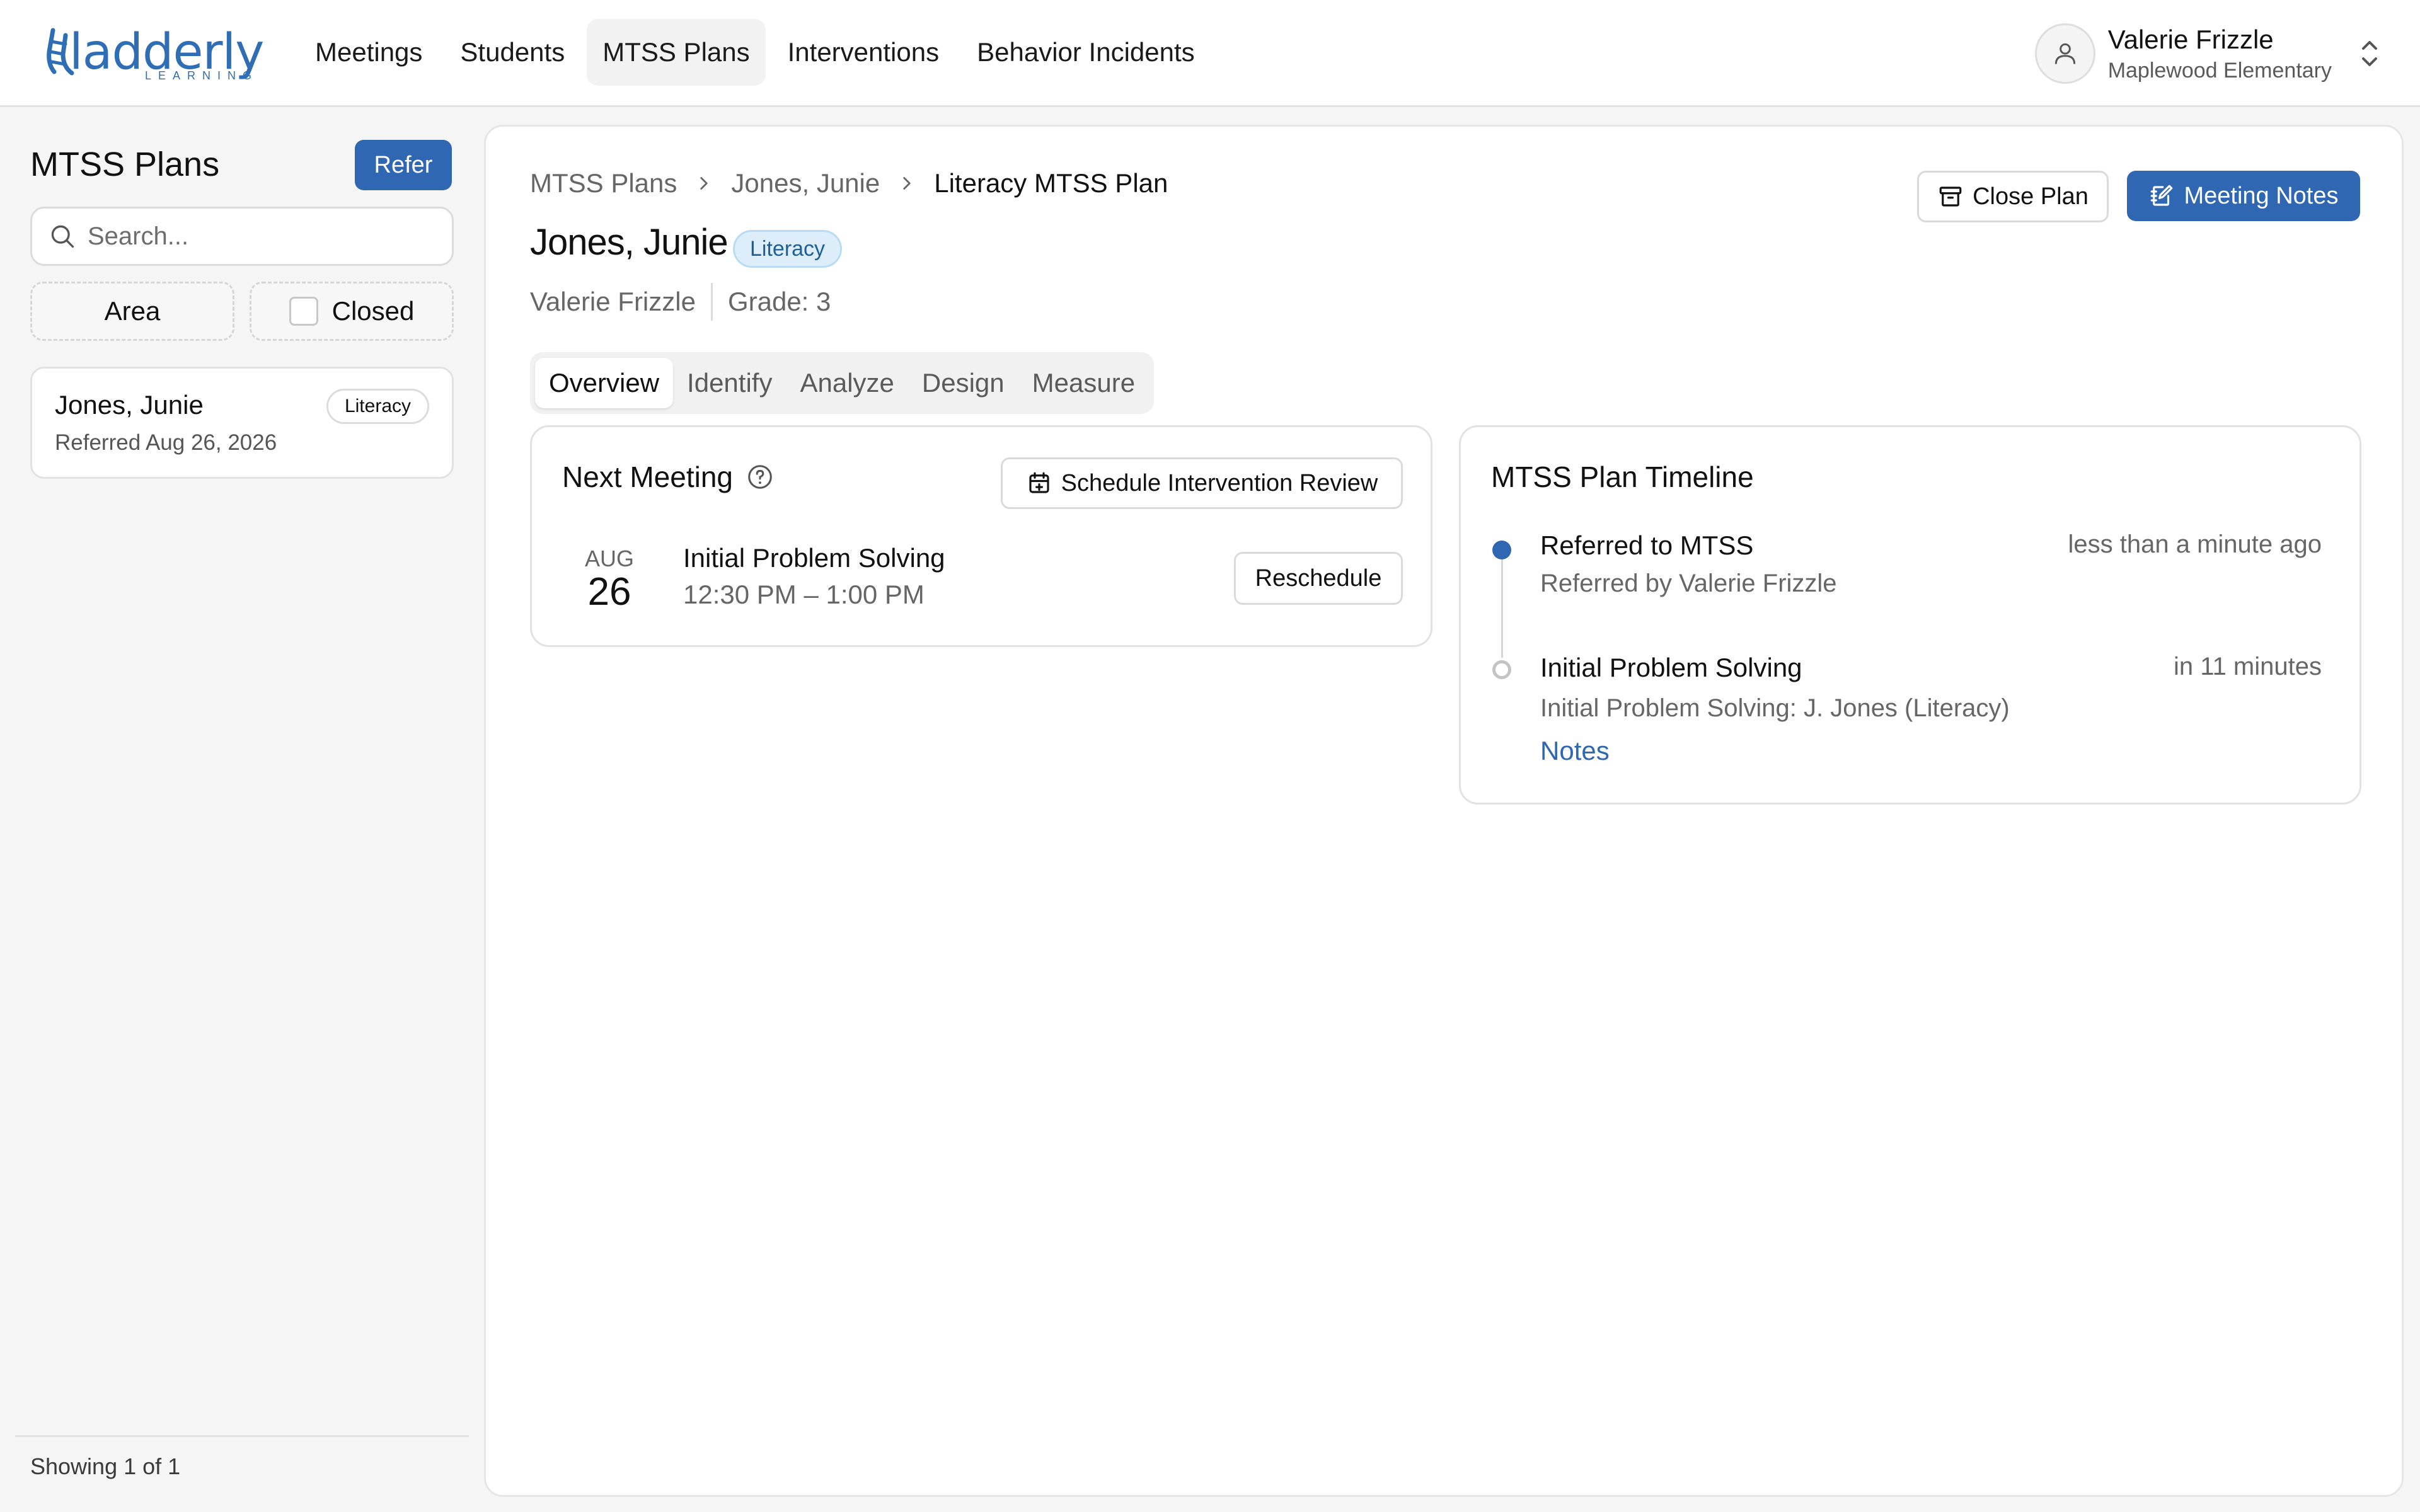  Describe the element at coordinates (847, 383) in the screenshot. I see `tab-analyze: Analyze` at that location.